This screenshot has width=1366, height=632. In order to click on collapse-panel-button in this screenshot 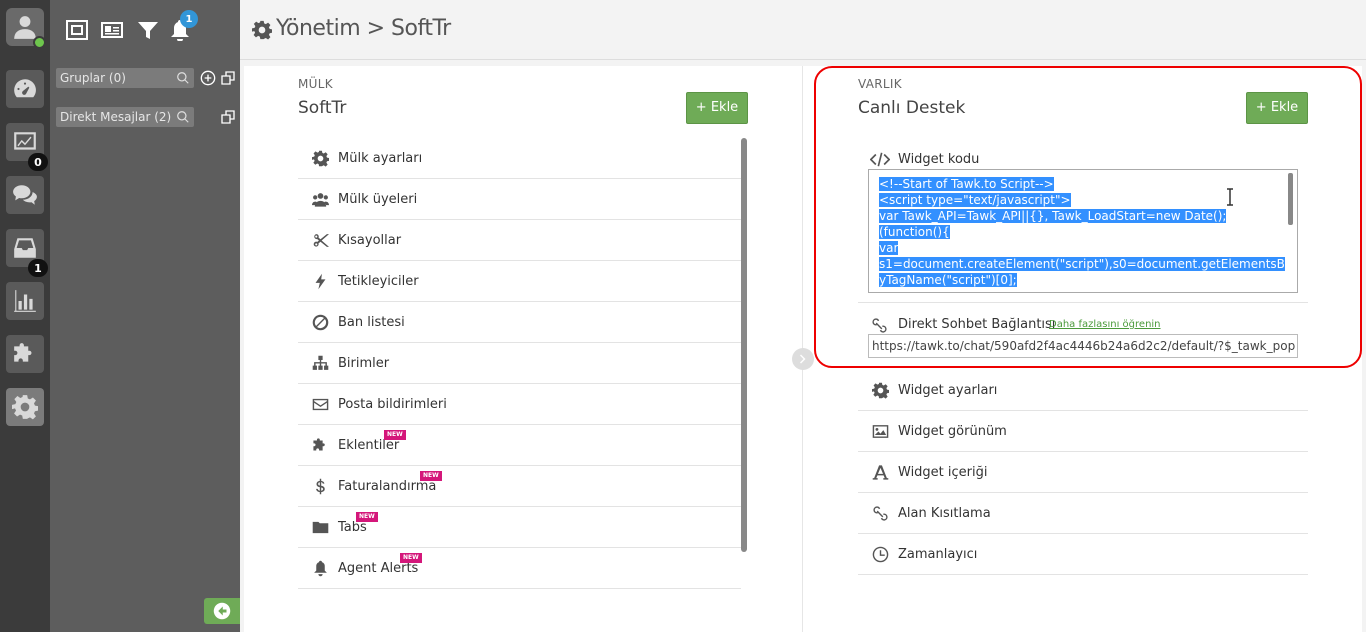, I will do `click(222, 611)`.